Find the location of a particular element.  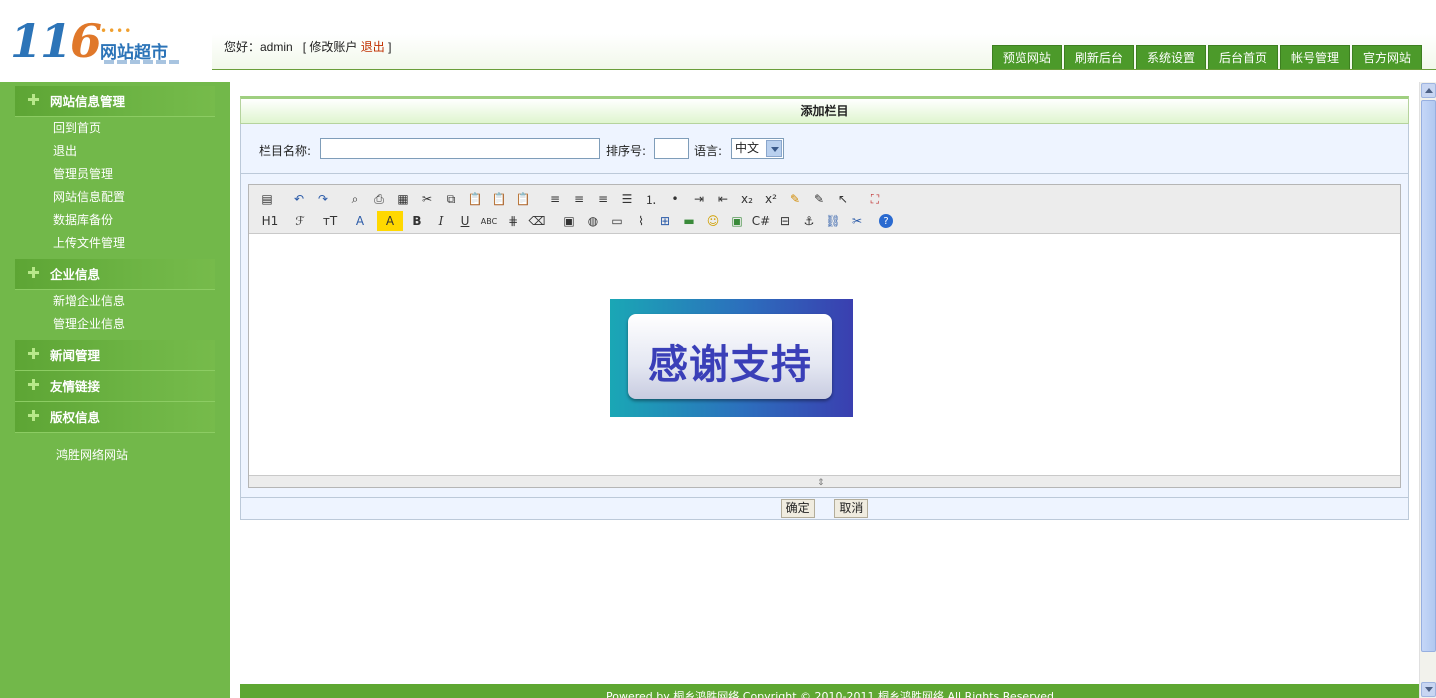

editor-resize-bar: ⇕ is located at coordinates (824, 481).